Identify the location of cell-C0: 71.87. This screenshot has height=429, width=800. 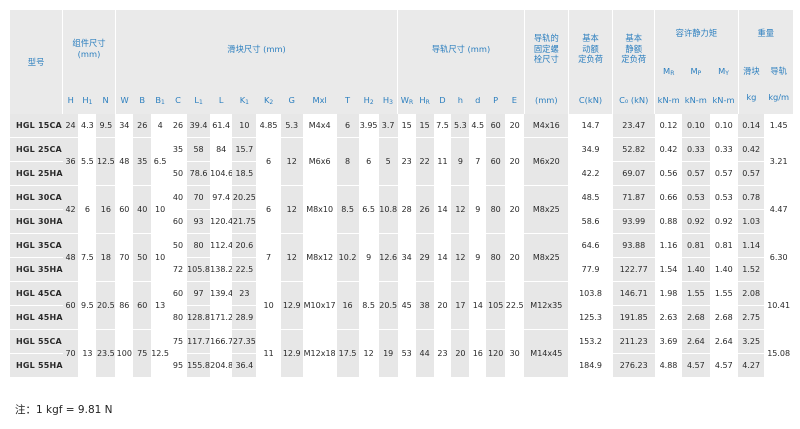
(633, 197).